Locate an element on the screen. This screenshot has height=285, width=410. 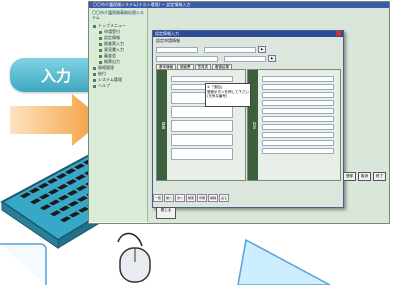
dialog-subtitle: 認定申請情報 is located at coordinates (168, 40).